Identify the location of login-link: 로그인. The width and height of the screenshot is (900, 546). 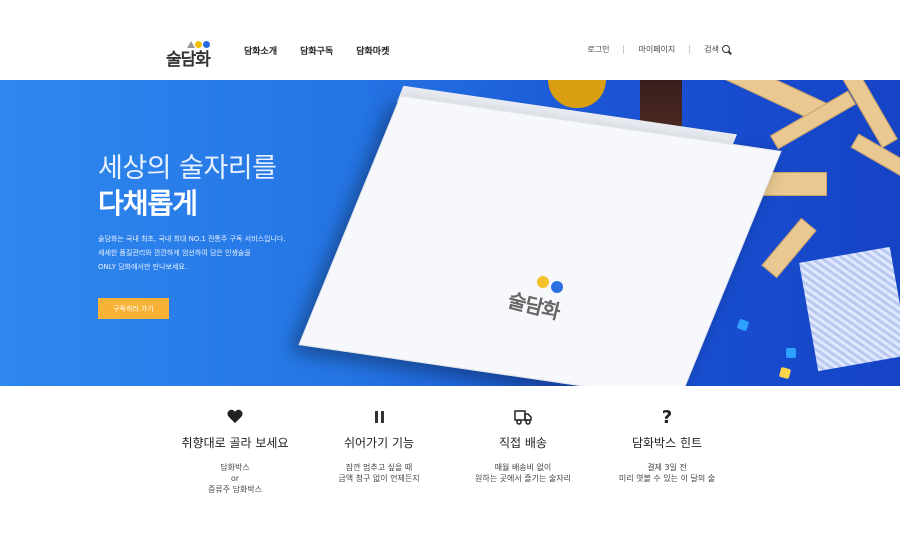
(598, 49).